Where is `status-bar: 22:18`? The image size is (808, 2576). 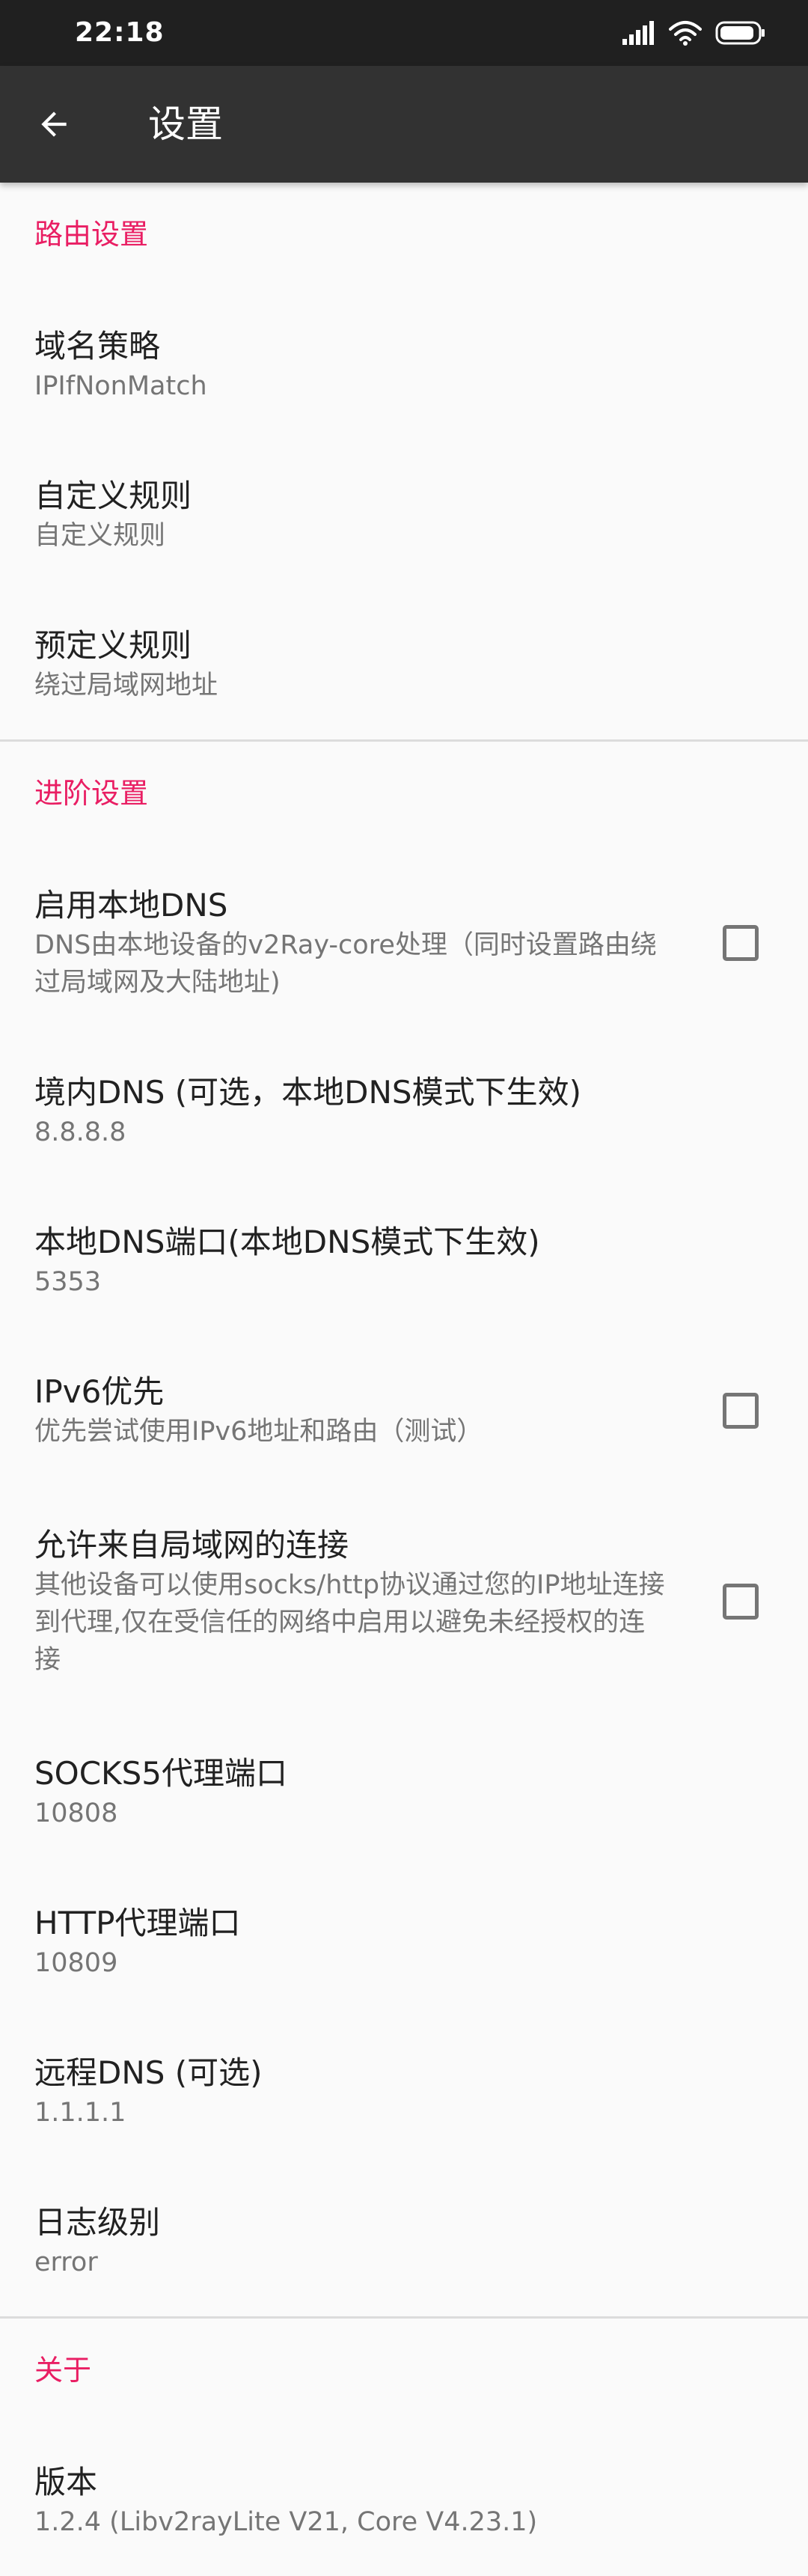 status-bar: 22:18 is located at coordinates (404, 33).